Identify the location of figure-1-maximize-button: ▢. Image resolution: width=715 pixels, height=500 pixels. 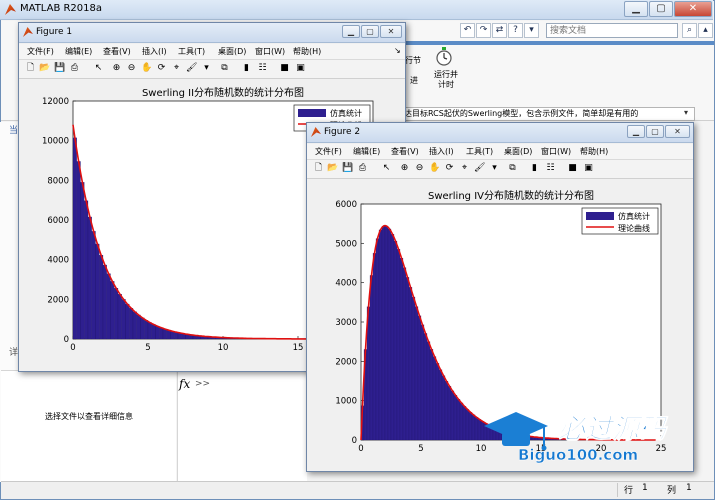
(370, 31).